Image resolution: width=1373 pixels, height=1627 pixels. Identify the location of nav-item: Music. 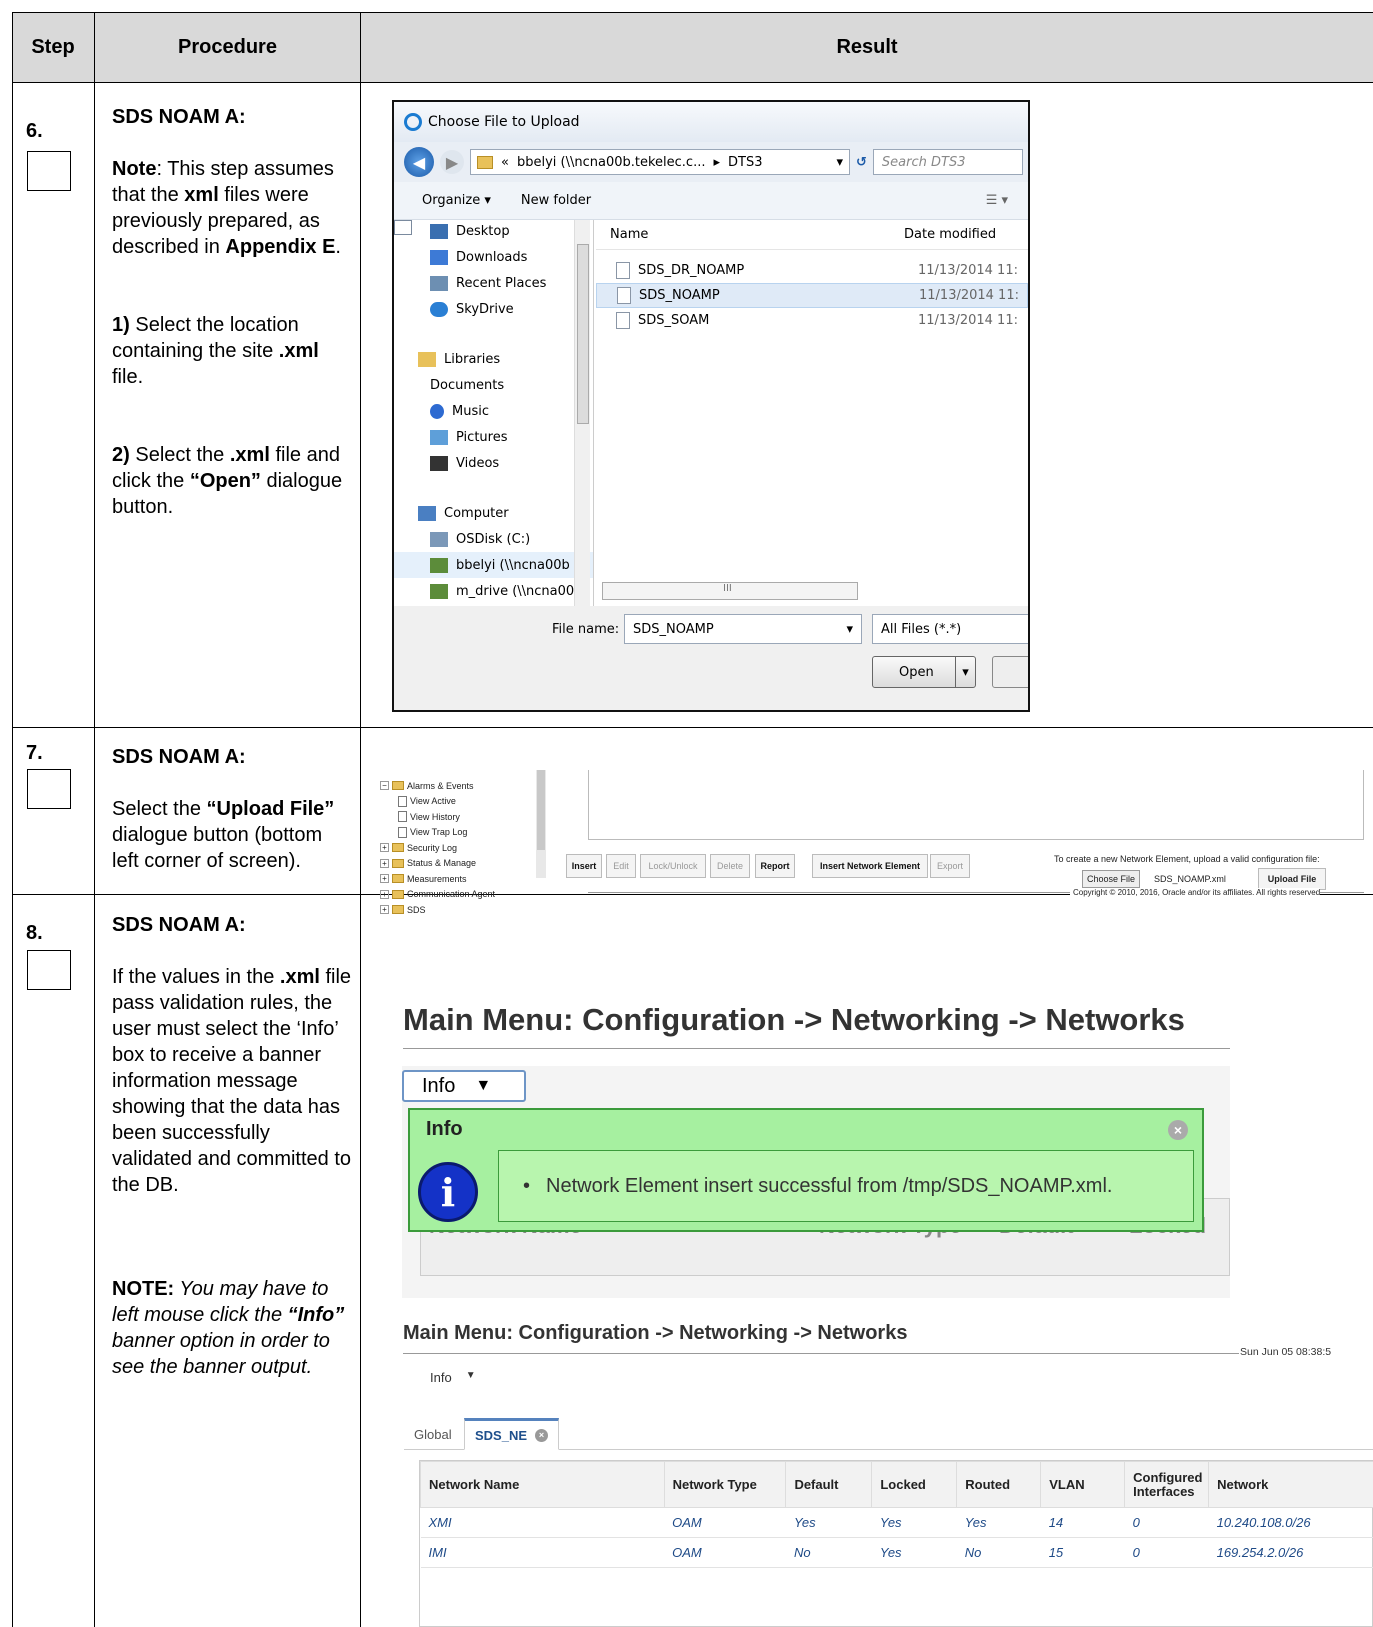
(493, 411).